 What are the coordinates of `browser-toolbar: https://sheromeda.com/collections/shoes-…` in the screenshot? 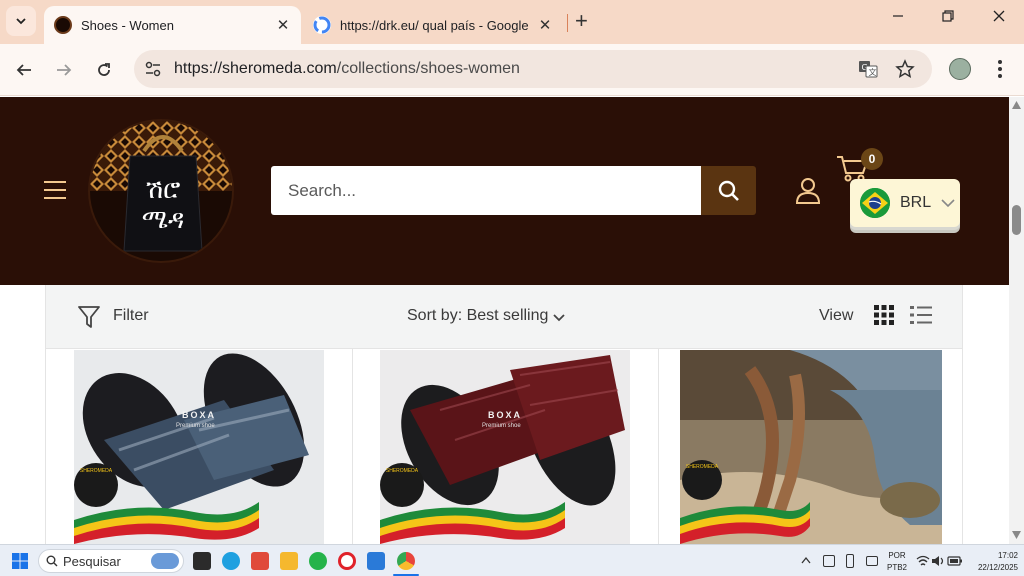 It's located at (512, 70).